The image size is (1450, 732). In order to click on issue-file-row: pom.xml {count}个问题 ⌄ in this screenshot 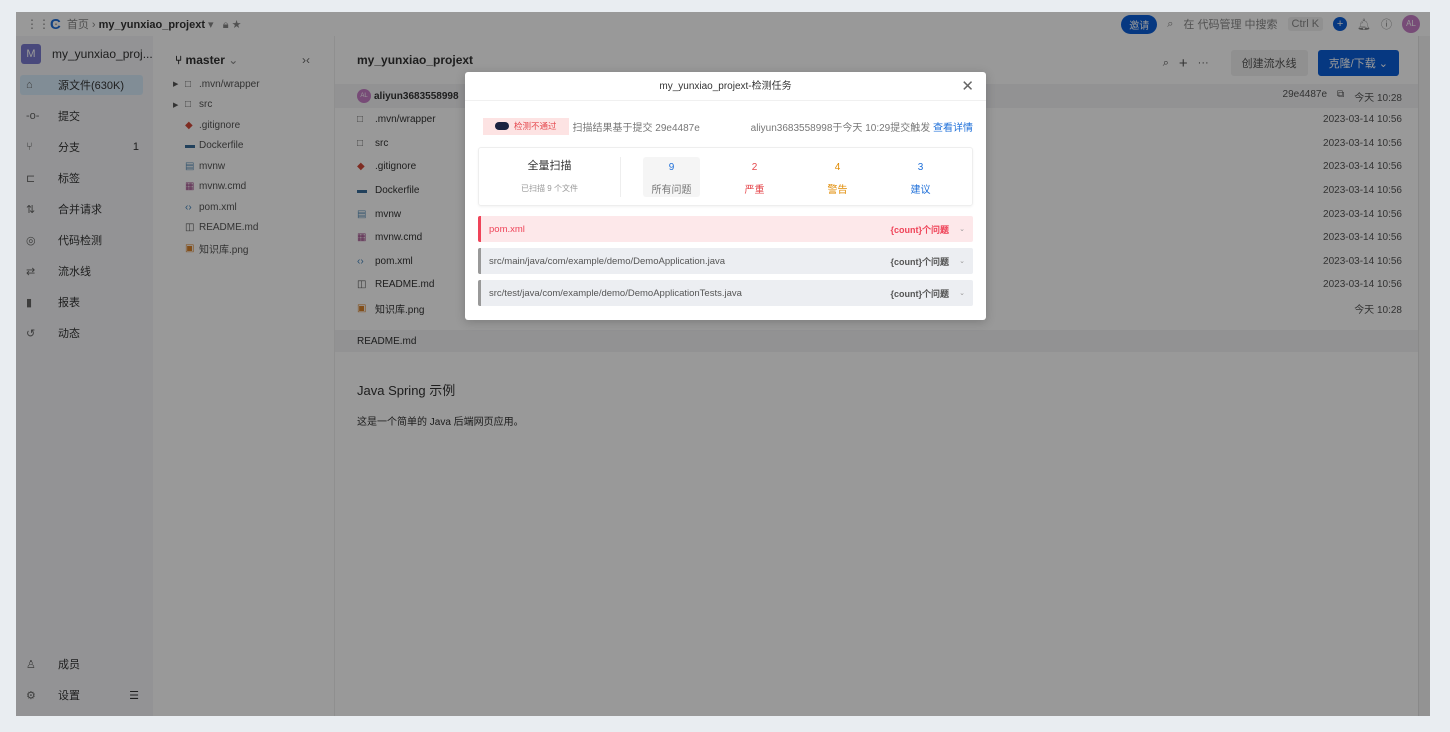, I will do `click(725, 229)`.